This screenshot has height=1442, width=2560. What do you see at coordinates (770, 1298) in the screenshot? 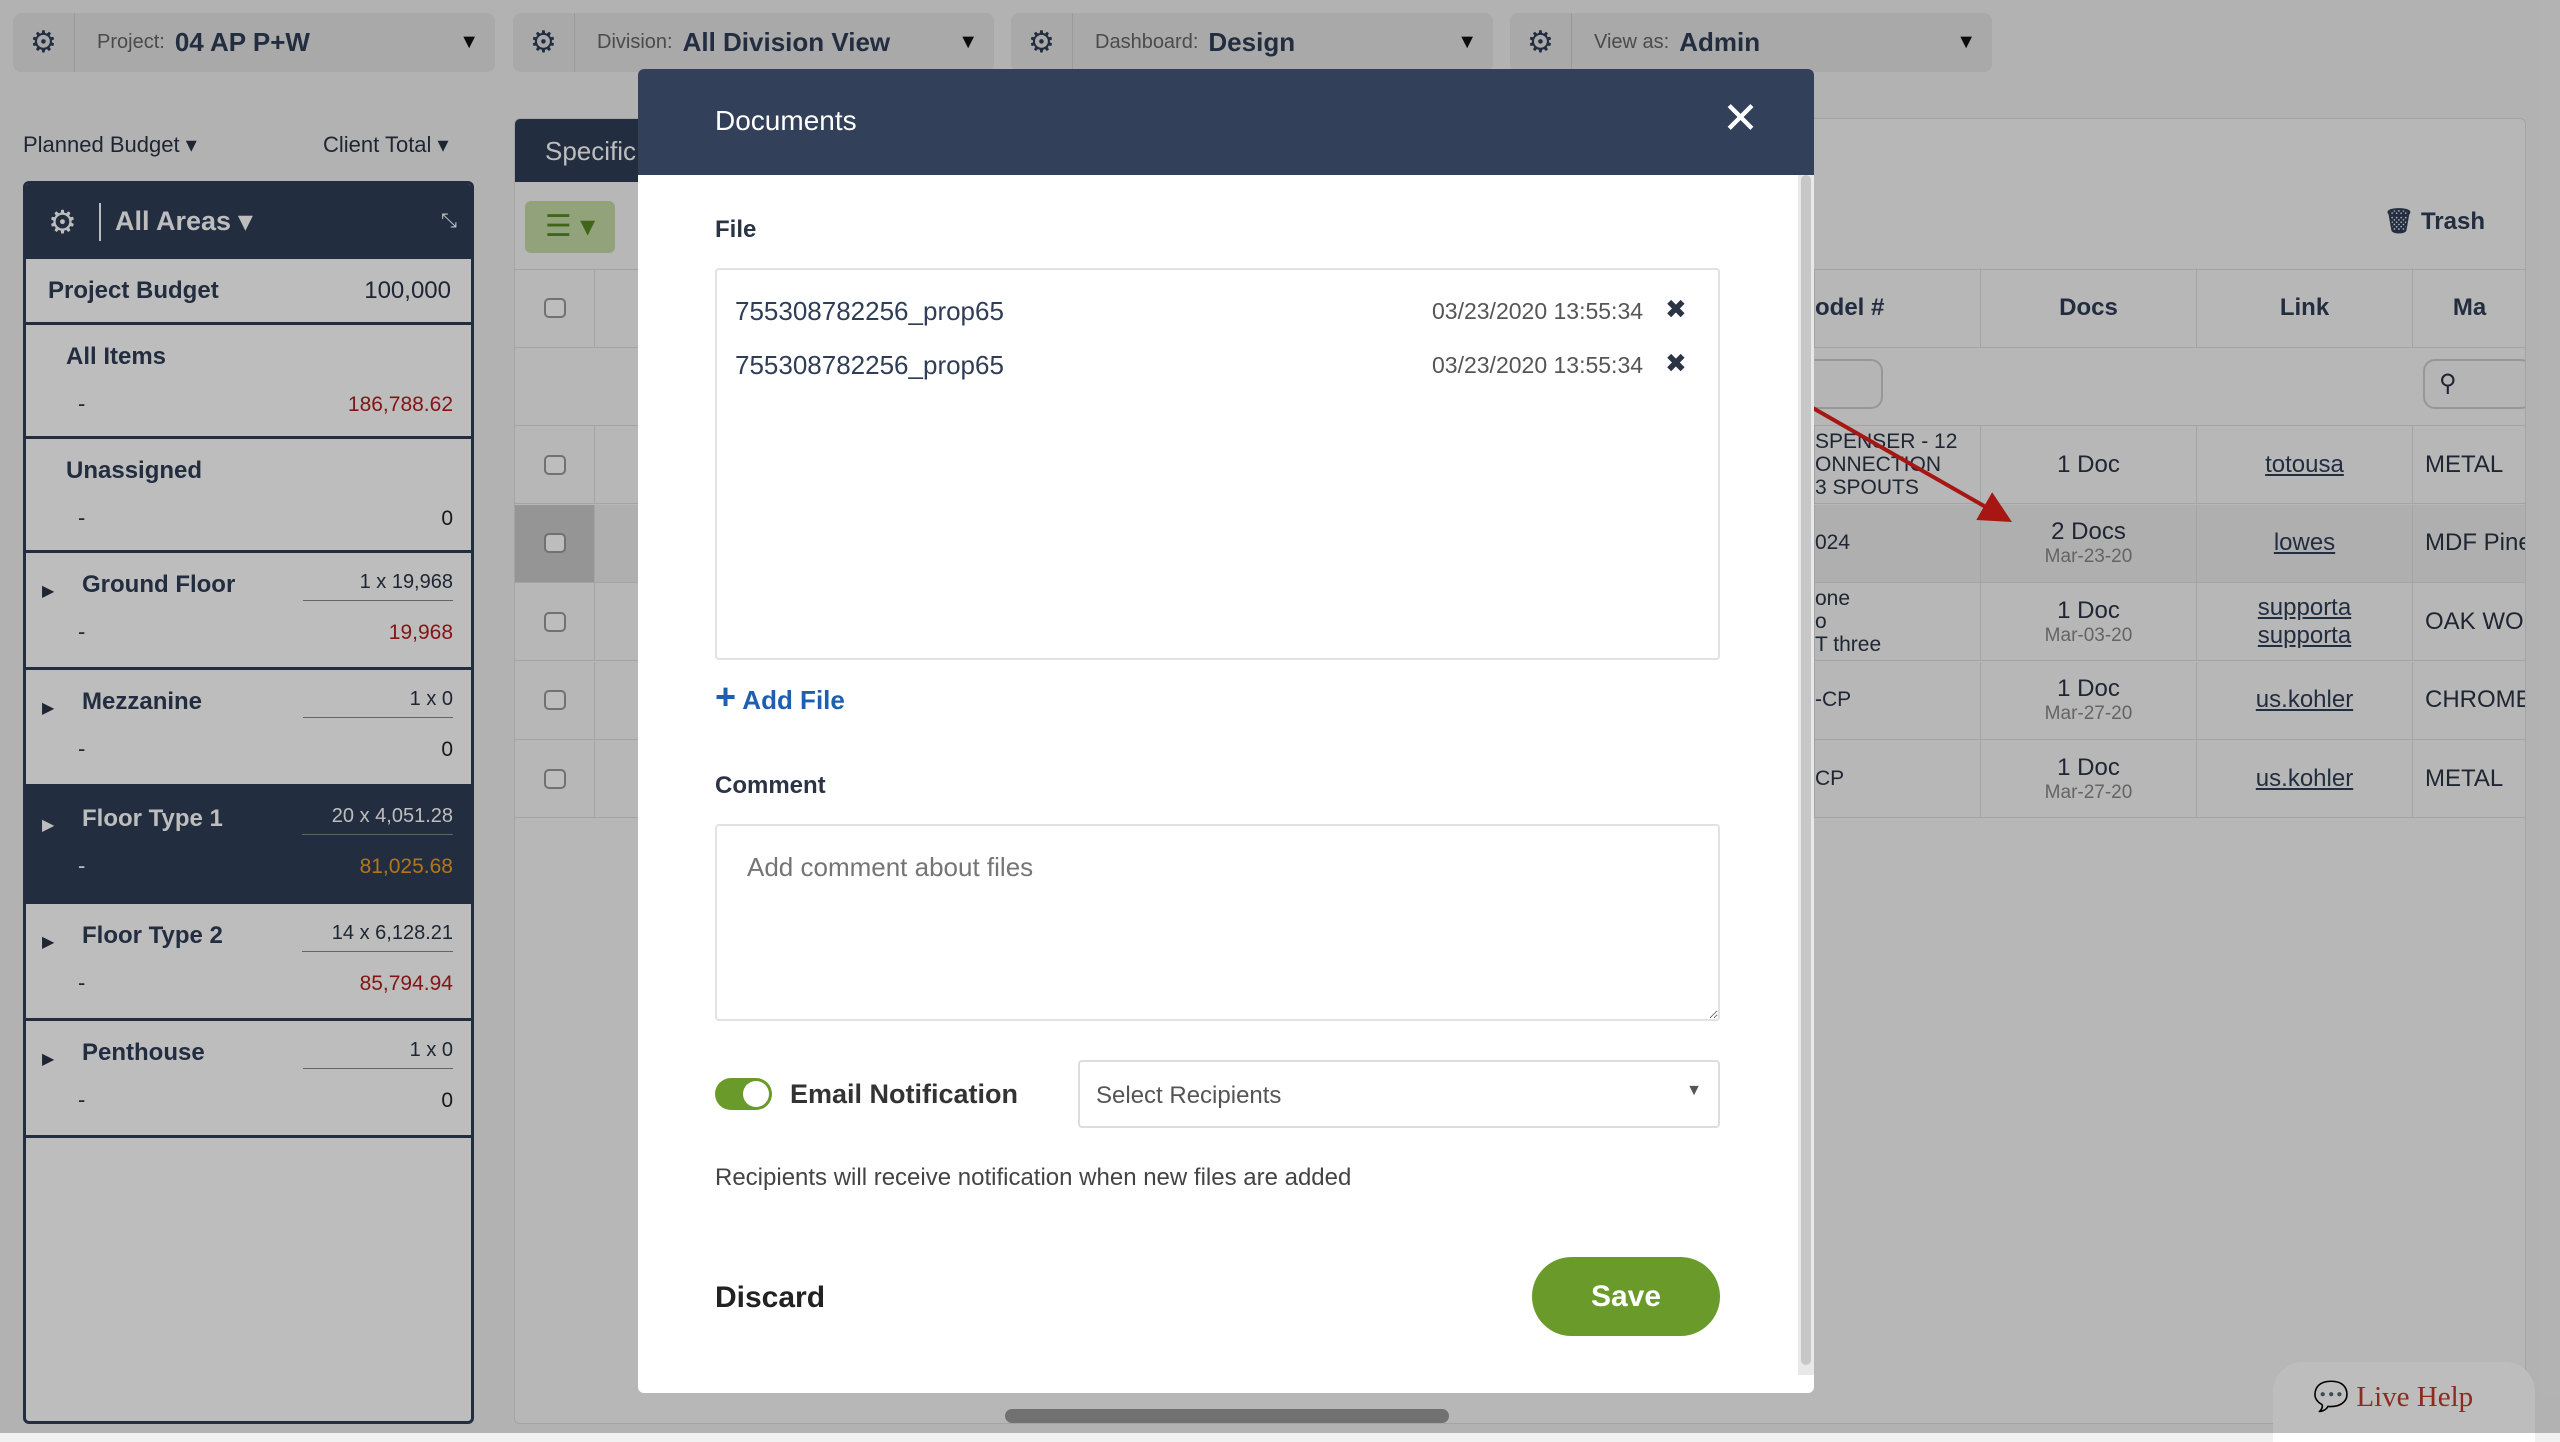
I see `discard-button: Discard` at bounding box center [770, 1298].